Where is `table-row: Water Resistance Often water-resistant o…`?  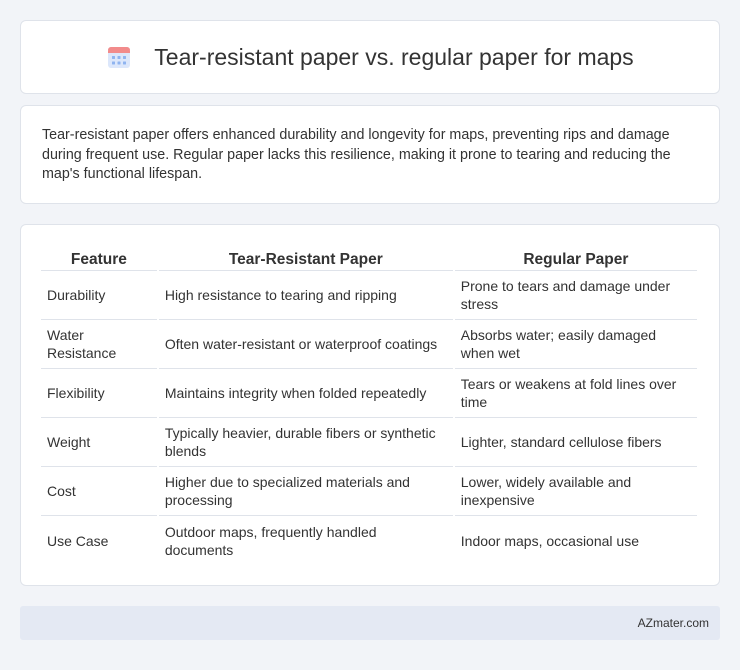
table-row: Water Resistance Often water-resistant o… is located at coordinates (369, 344).